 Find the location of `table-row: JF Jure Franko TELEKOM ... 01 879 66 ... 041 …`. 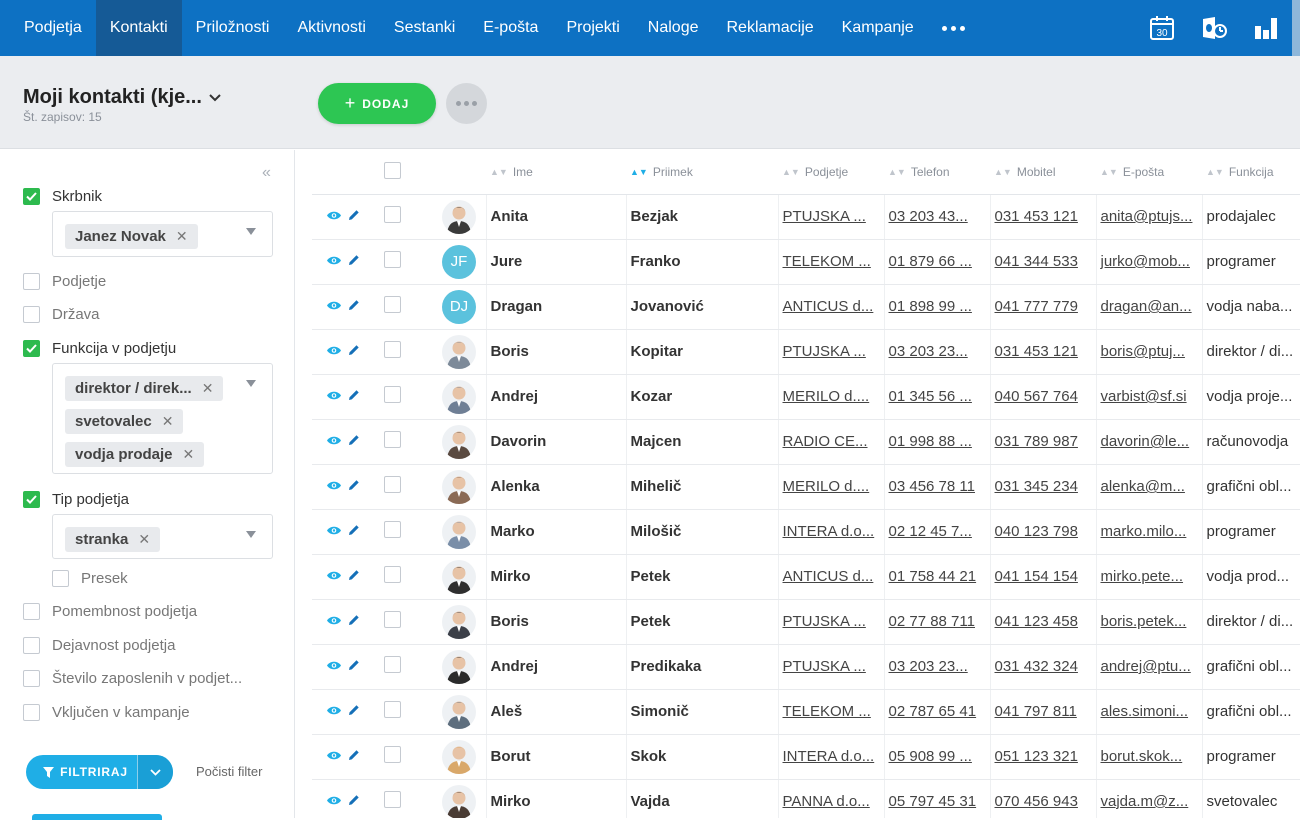

table-row: JF Jure Franko TELEKOM ... 01 879 66 ... 041 … is located at coordinates (806, 262).